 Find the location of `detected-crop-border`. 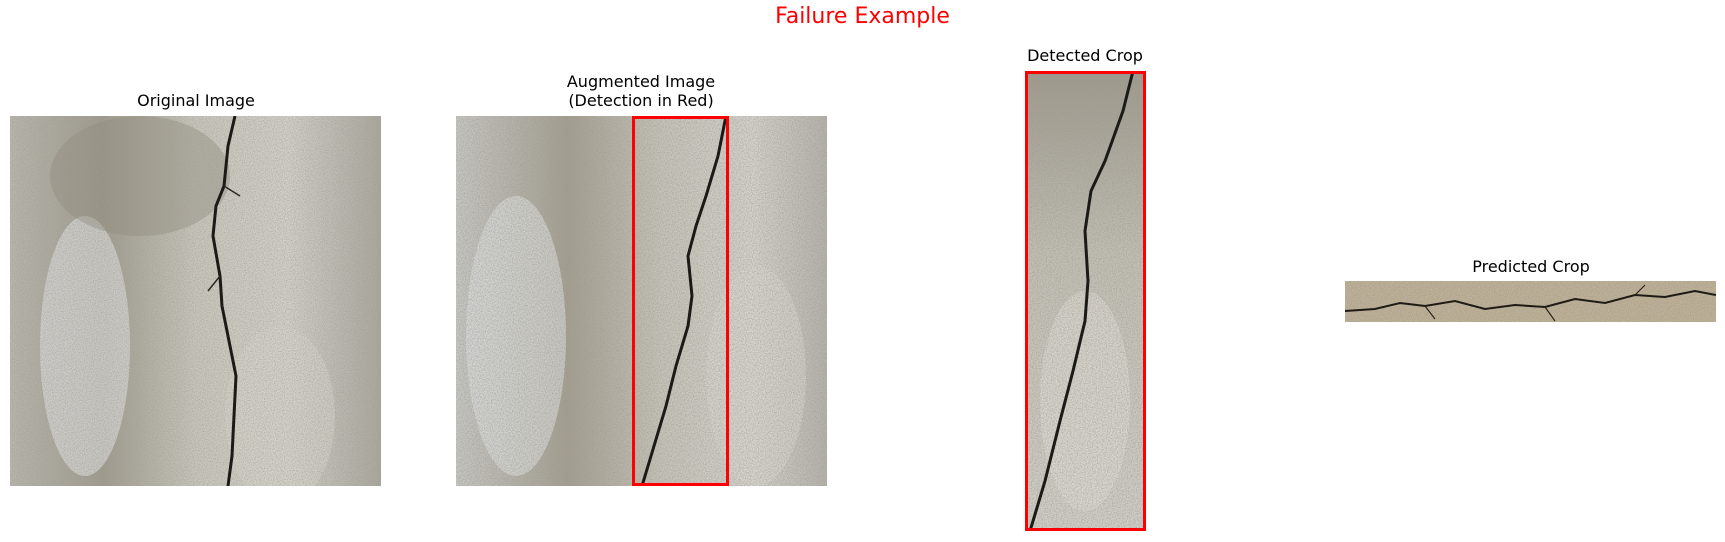

detected-crop-border is located at coordinates (1085, 301).